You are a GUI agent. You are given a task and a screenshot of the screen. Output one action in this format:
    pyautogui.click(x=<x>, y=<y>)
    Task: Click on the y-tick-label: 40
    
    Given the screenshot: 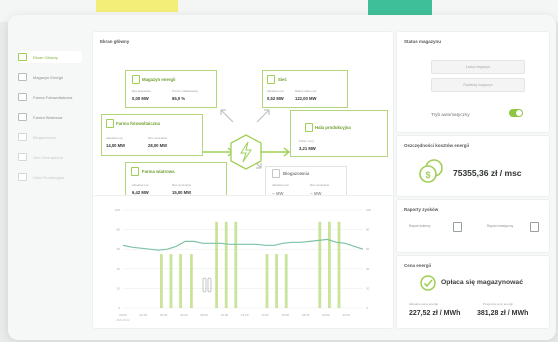 What is the action you would take?
    pyautogui.click(x=119, y=269)
    